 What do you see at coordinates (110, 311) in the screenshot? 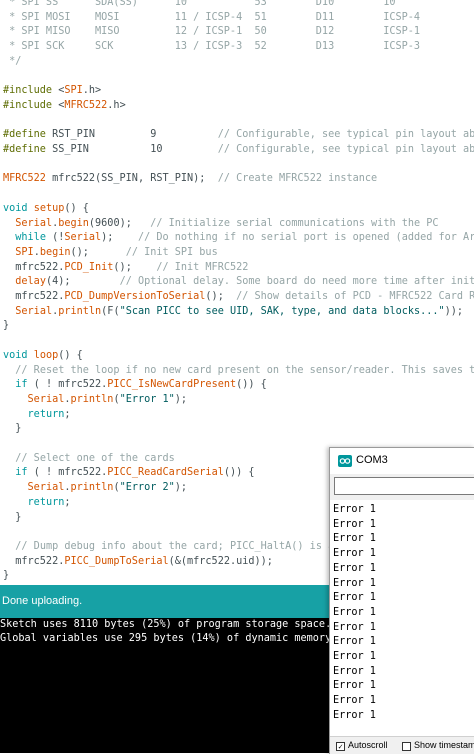
I see `code-token: (F(` at bounding box center [110, 311].